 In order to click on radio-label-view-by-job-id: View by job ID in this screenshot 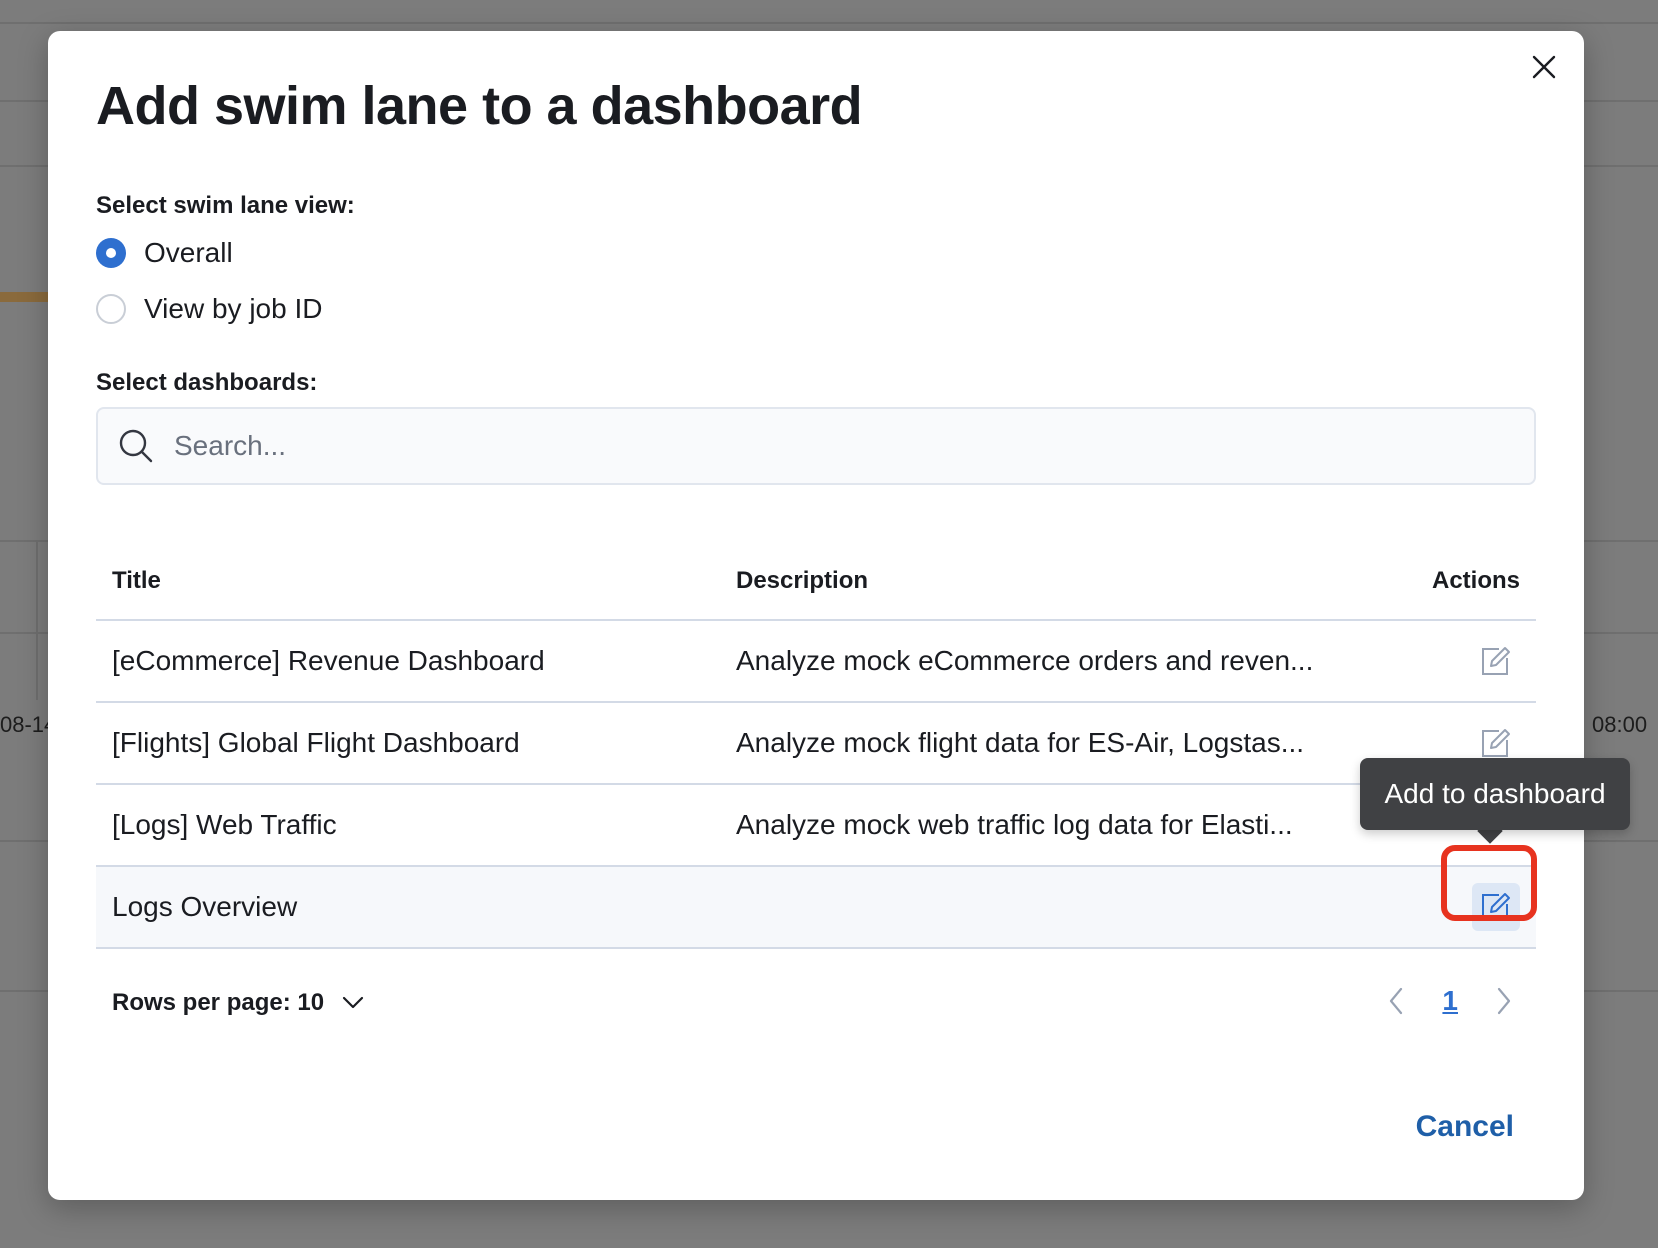, I will do `click(233, 308)`.